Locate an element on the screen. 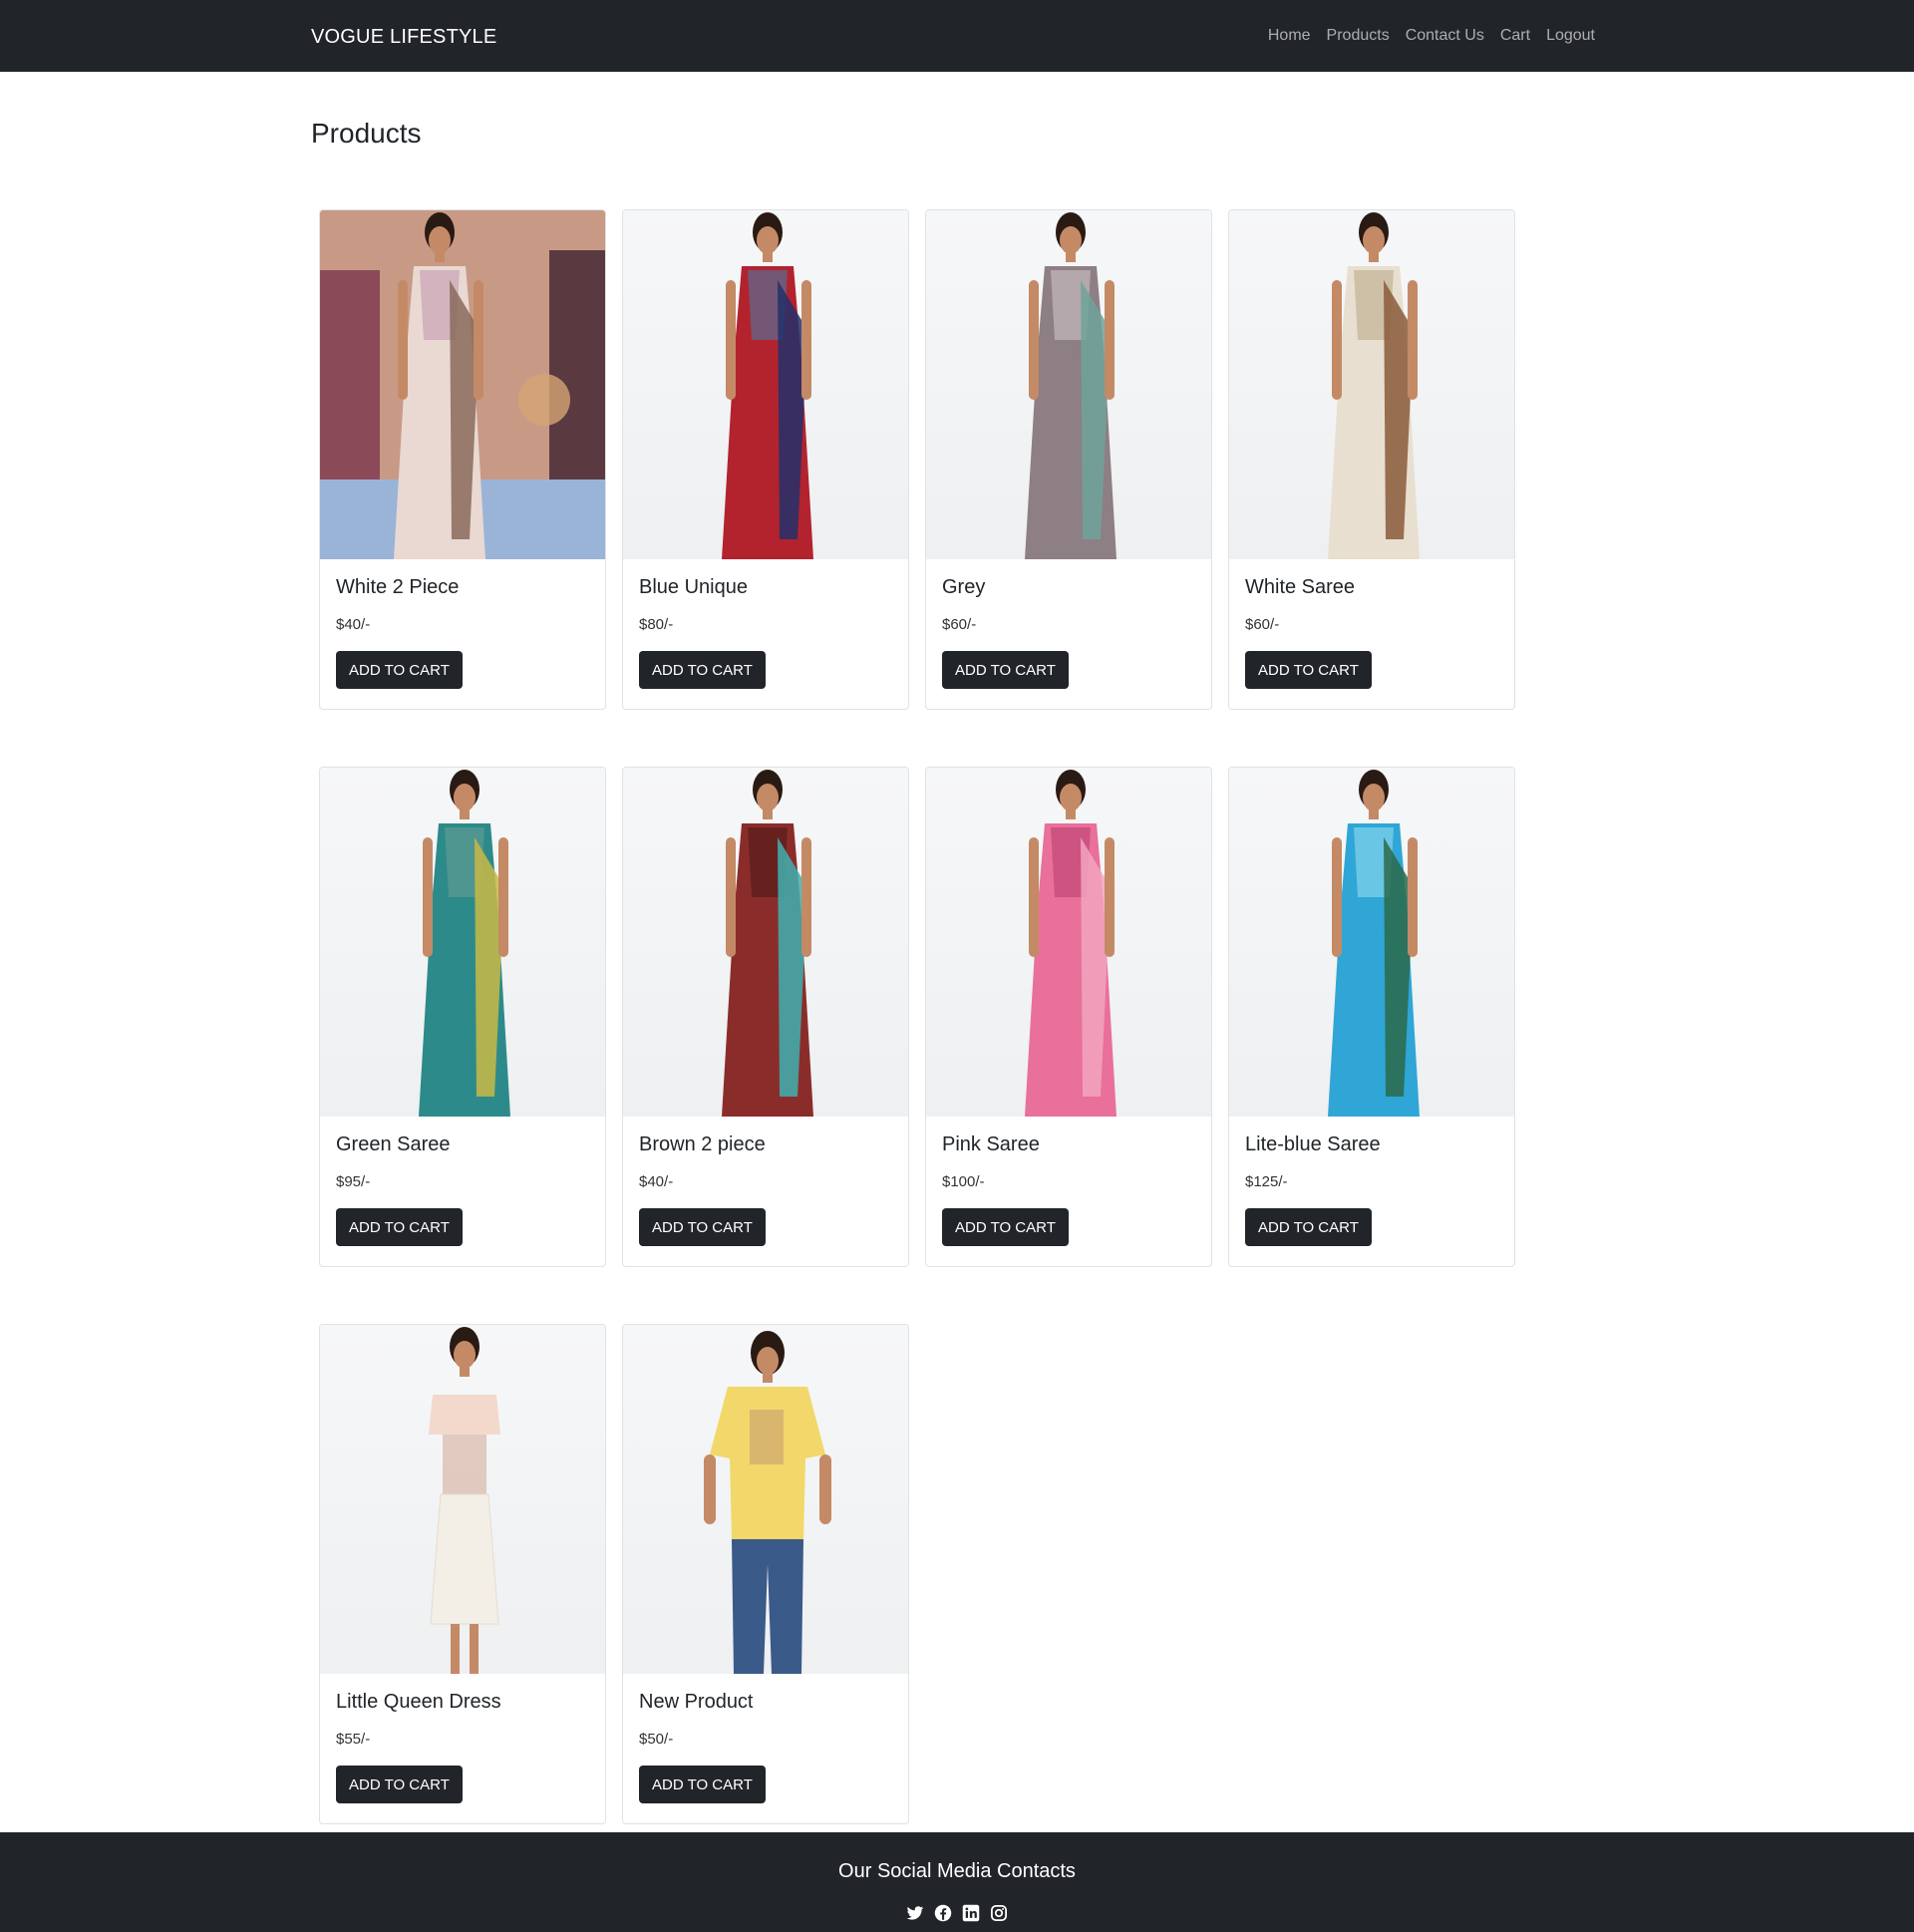 The image size is (1914, 1932). product-card: Little Queen Dress $55/- ADD TO CART is located at coordinates (462, 1574).